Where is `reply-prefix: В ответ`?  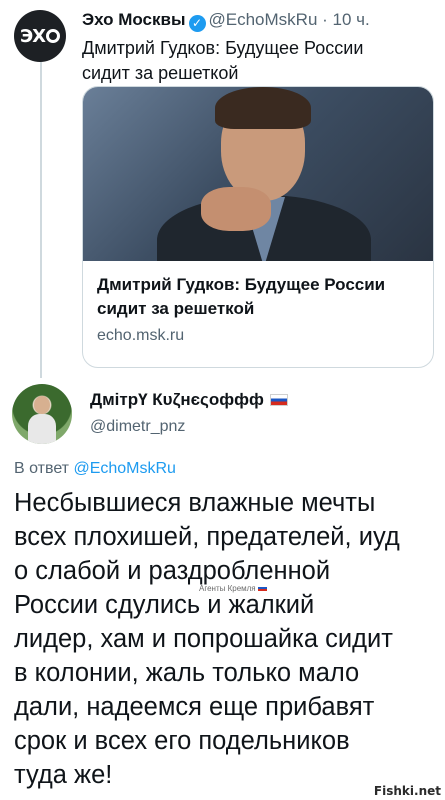 reply-prefix: В ответ is located at coordinates (44, 468).